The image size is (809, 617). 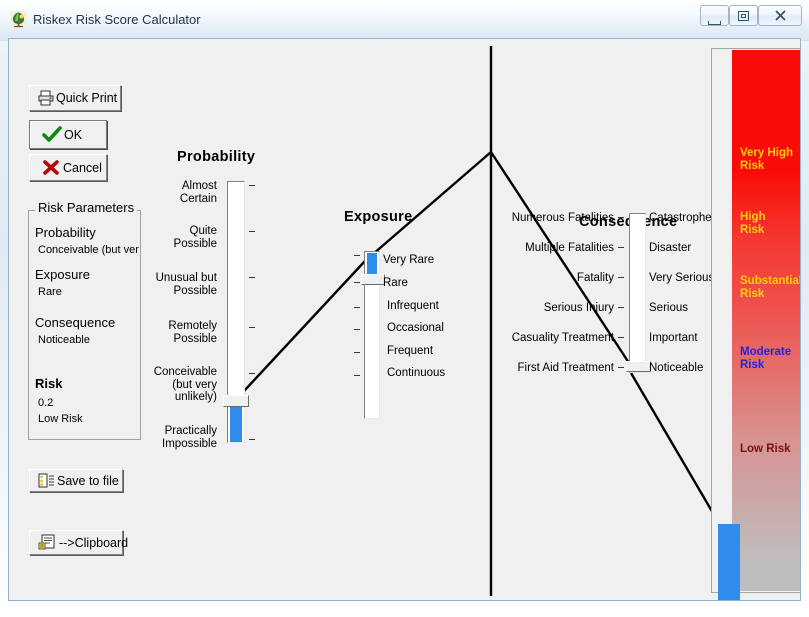 What do you see at coordinates (409, 260) in the screenshot?
I see `exposure-label-0: Very Rare` at bounding box center [409, 260].